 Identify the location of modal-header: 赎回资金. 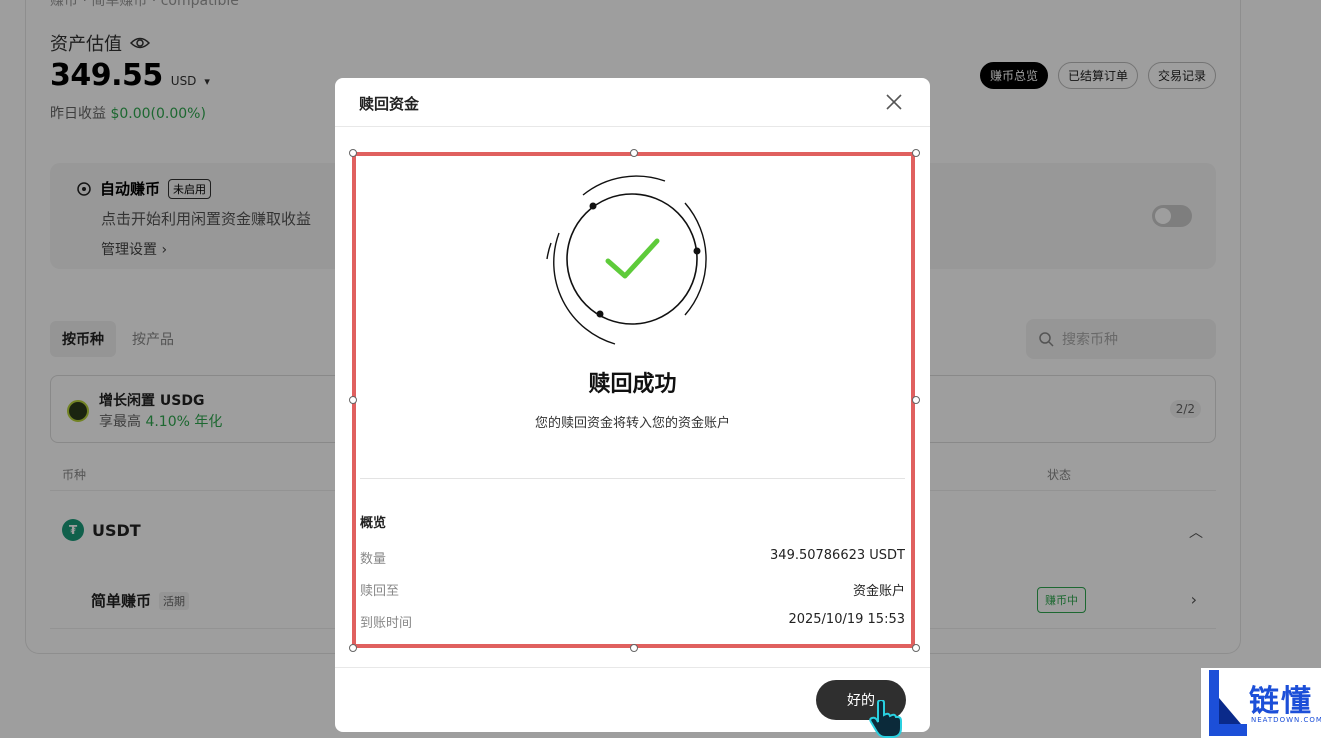
(632, 102).